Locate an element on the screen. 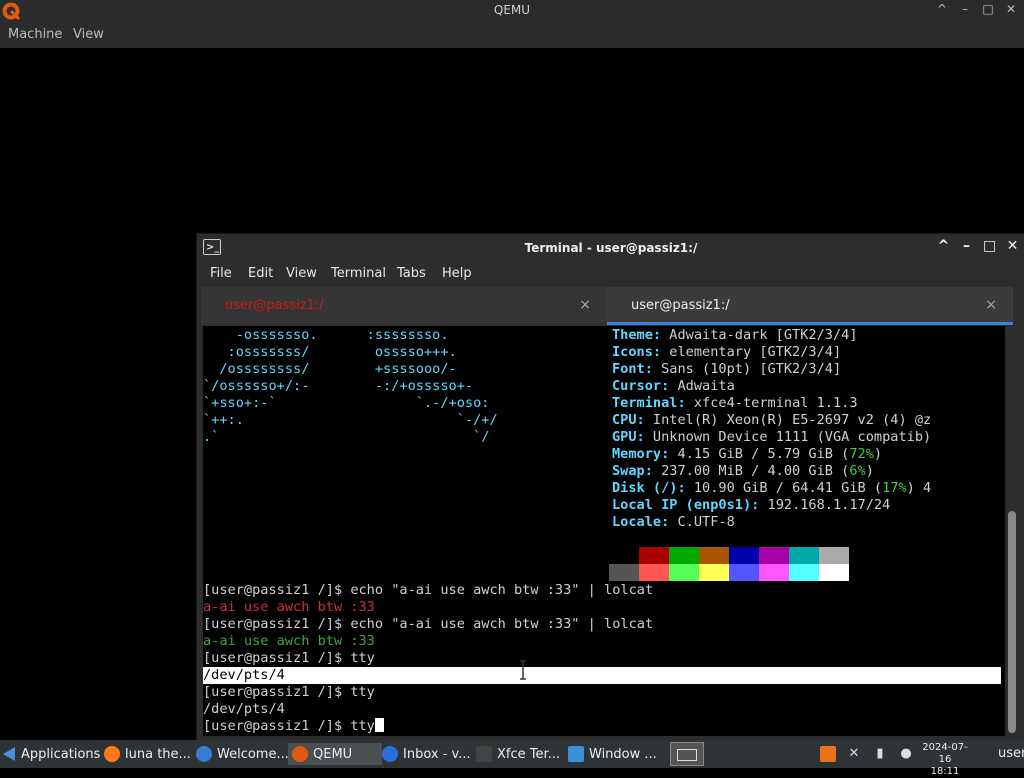 The image size is (1024, 778). neofetch-row: Disk (/): 10.90 GiB / 64.41 GiB (17%) 4 is located at coordinates (772, 488).